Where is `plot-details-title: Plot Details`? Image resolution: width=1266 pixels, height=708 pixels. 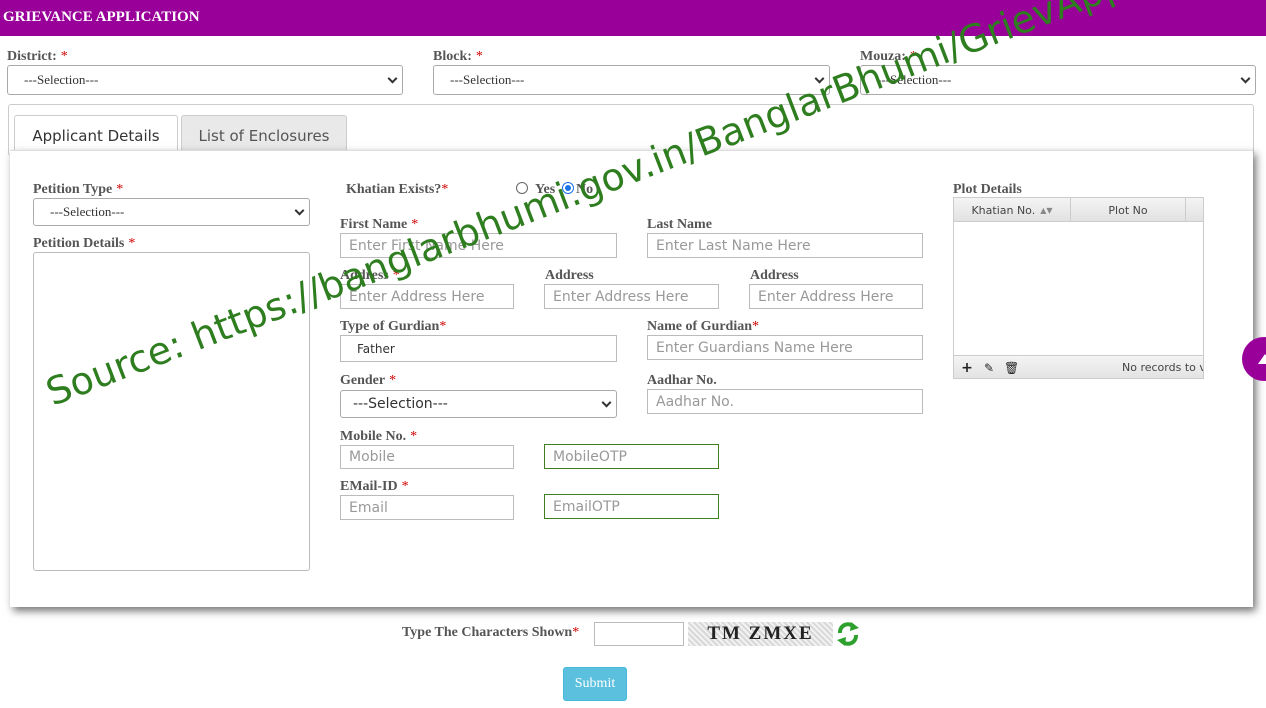
plot-details-title: Plot Details is located at coordinates (987, 189).